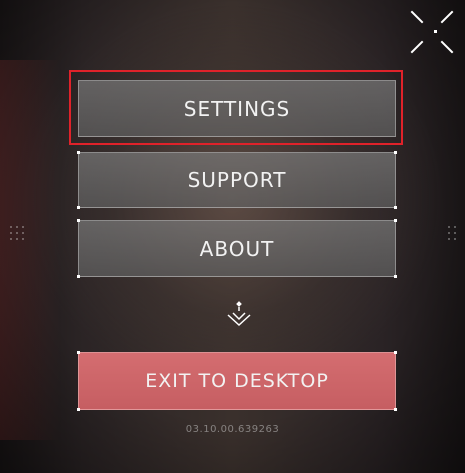 The image size is (465, 473). I want to click on fullscreen-toggle-icon, so click(432, 32).